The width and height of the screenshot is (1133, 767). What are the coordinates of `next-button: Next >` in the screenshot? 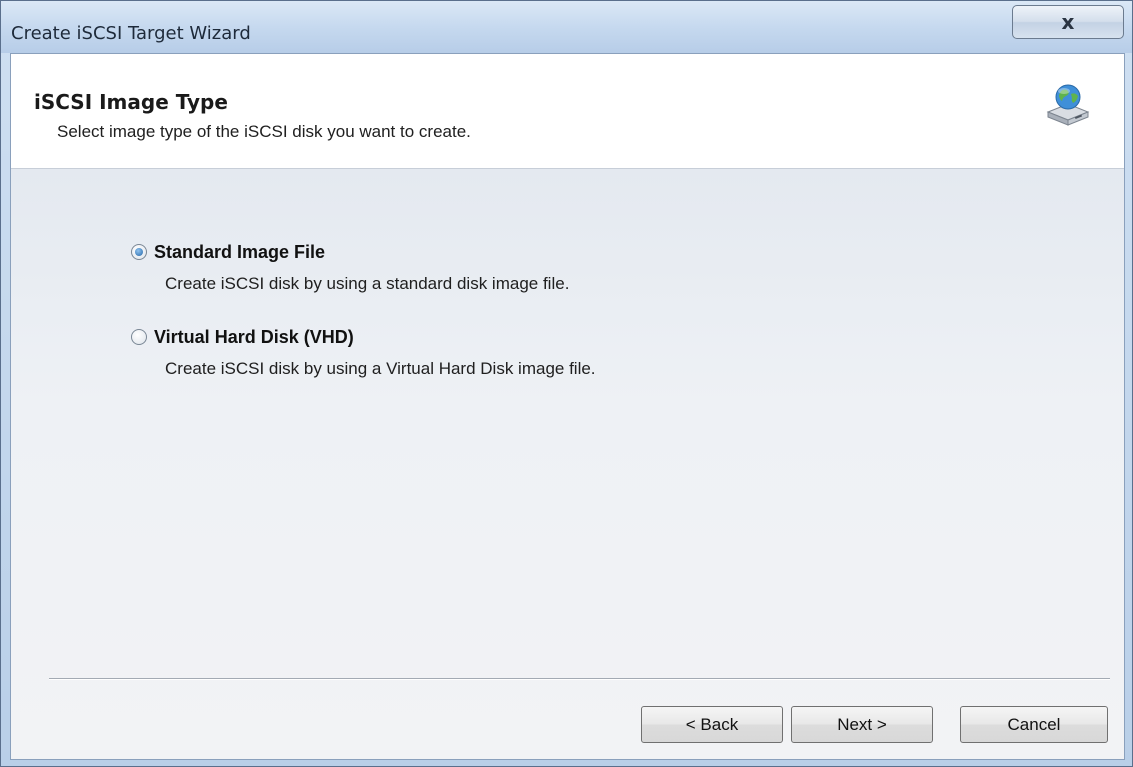 It's located at (862, 724).